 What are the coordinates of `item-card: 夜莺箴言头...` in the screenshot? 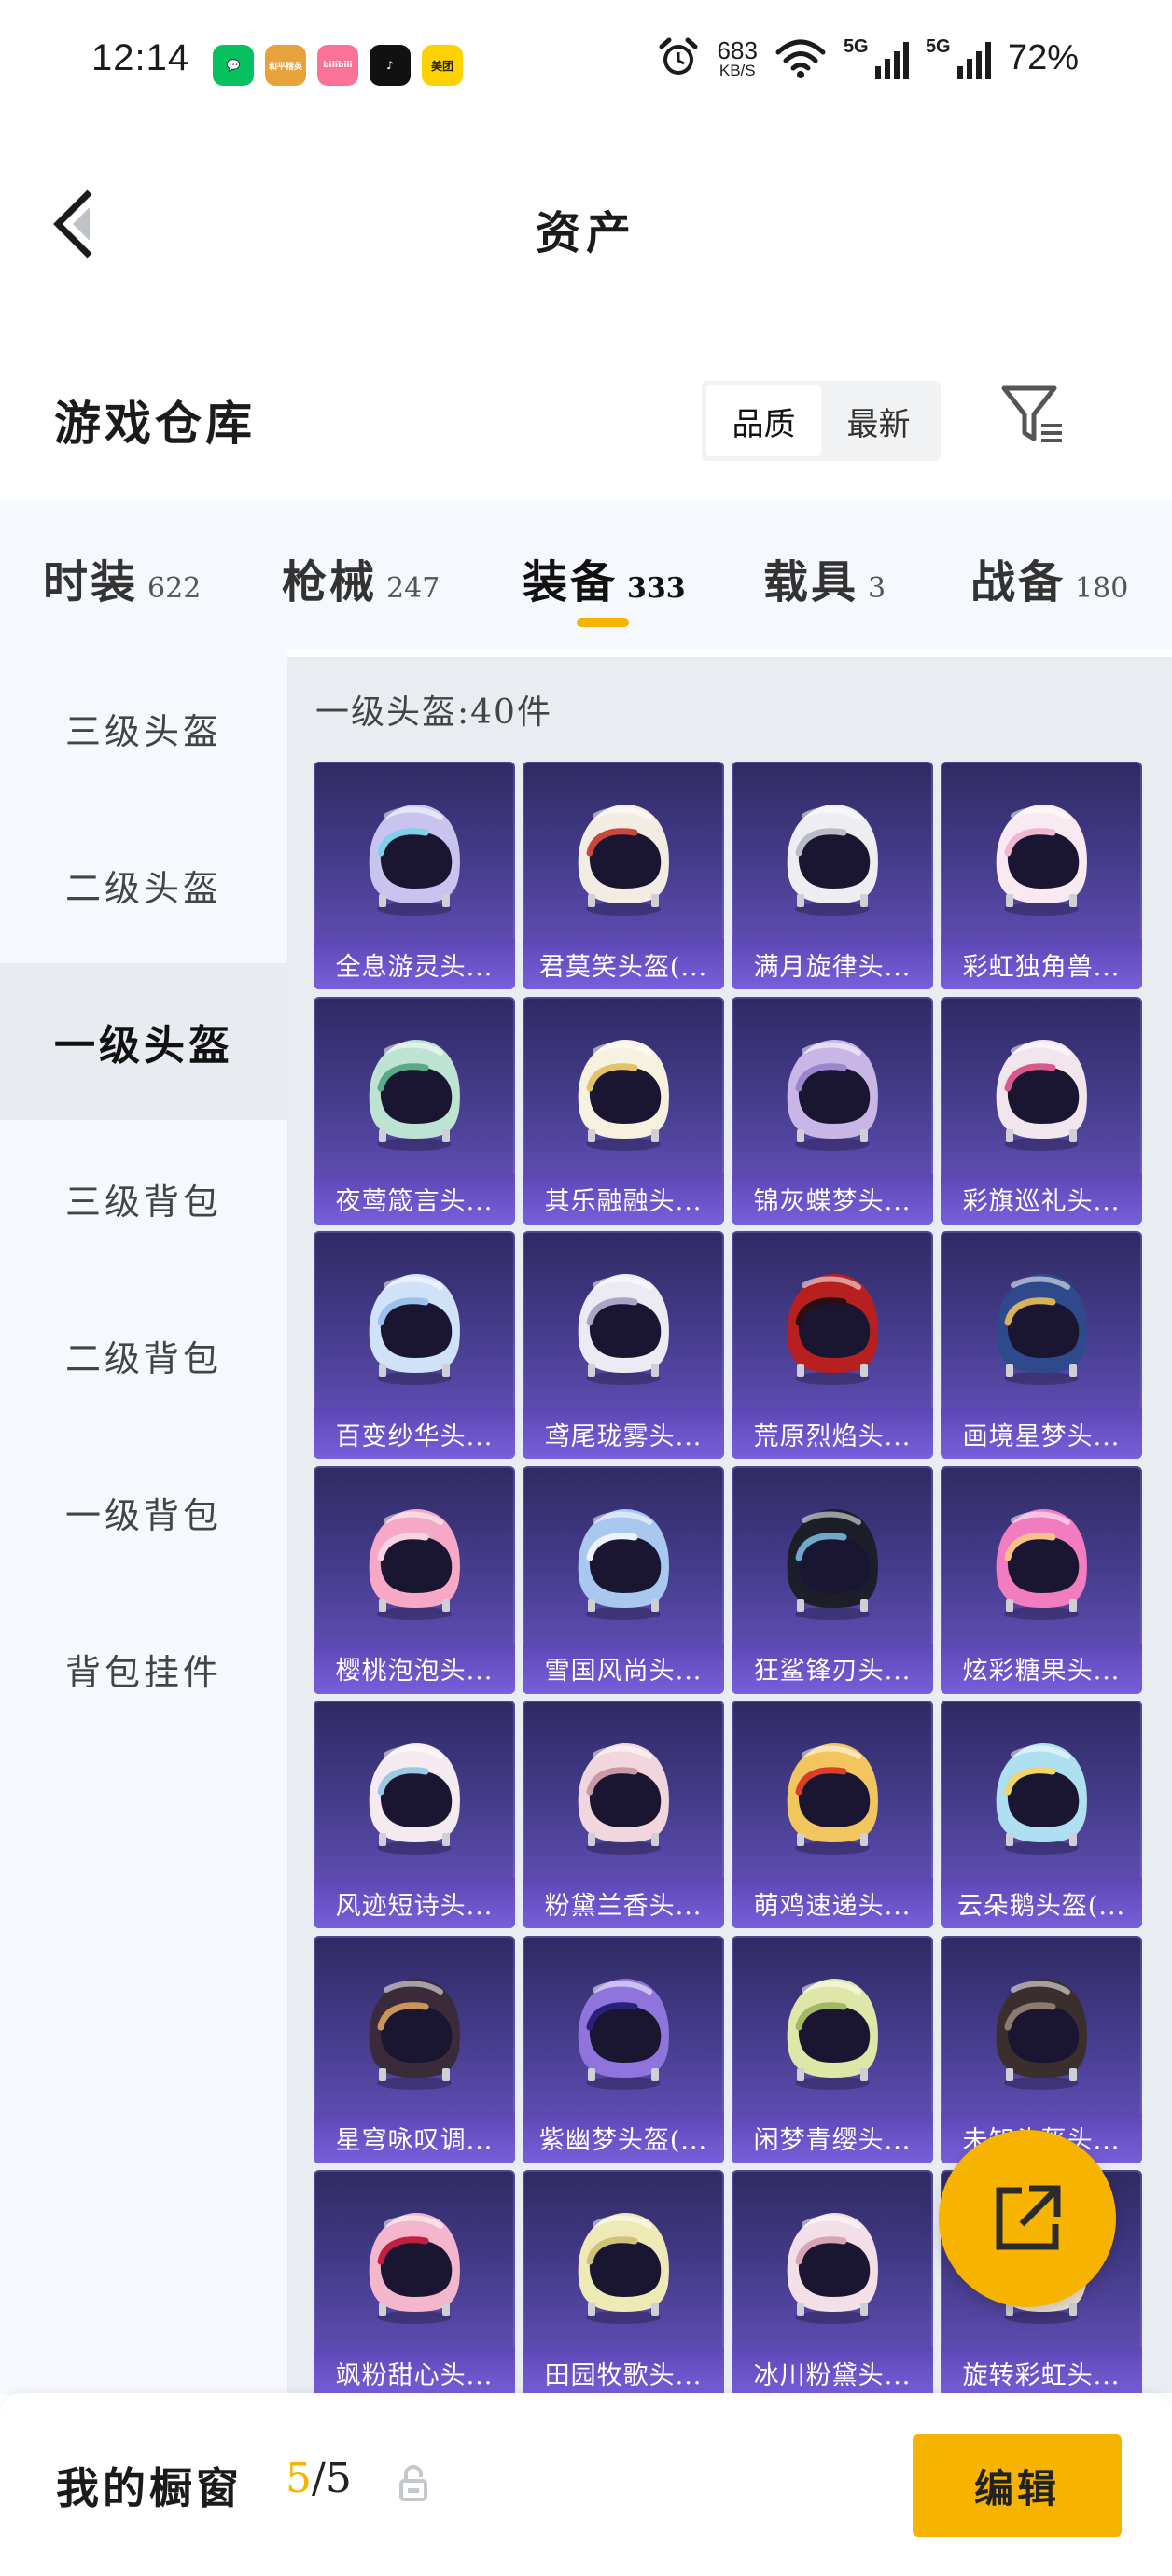 It's located at (414, 1110).